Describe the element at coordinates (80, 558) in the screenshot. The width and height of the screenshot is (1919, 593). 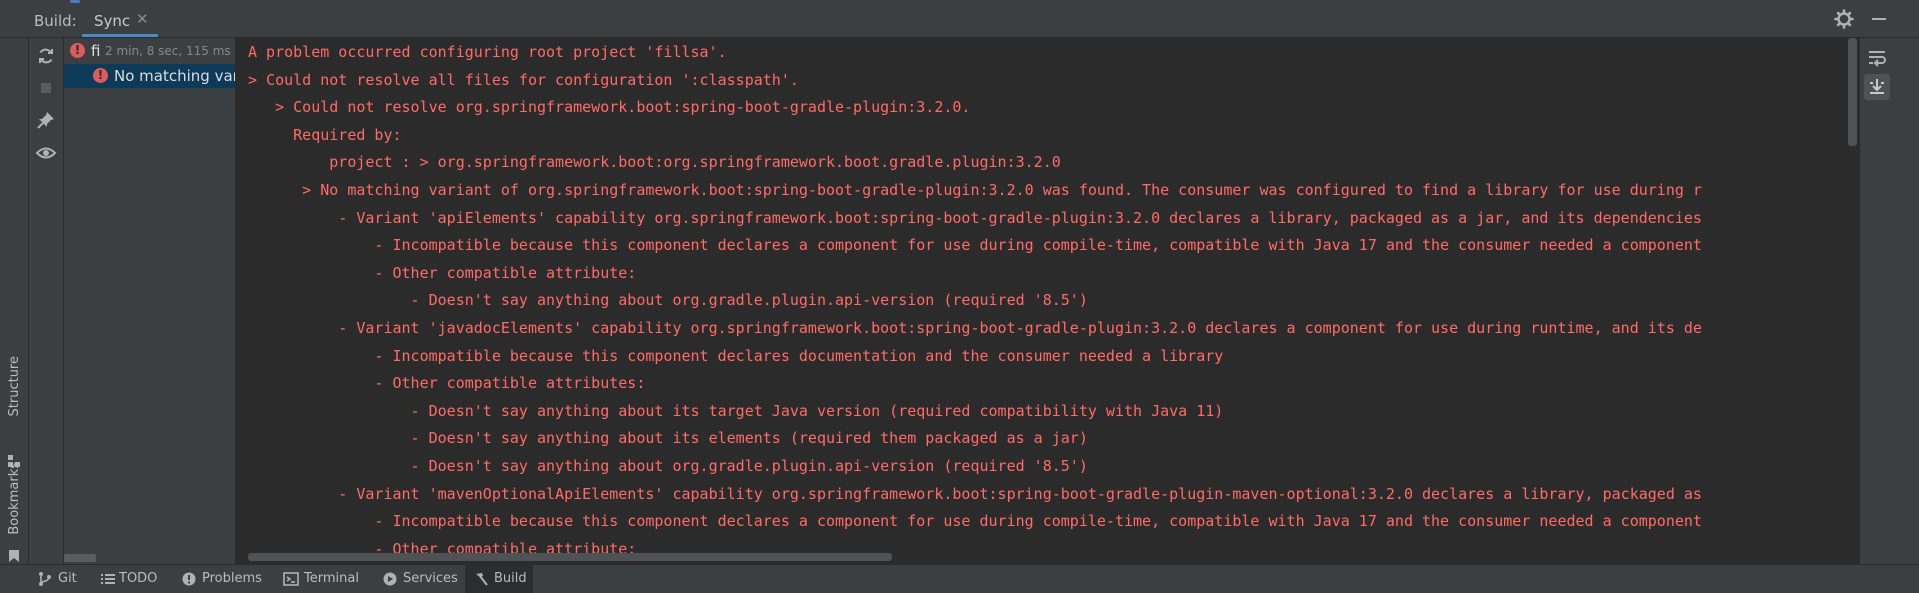
I see `tree-horizontal-scrollbar` at that location.